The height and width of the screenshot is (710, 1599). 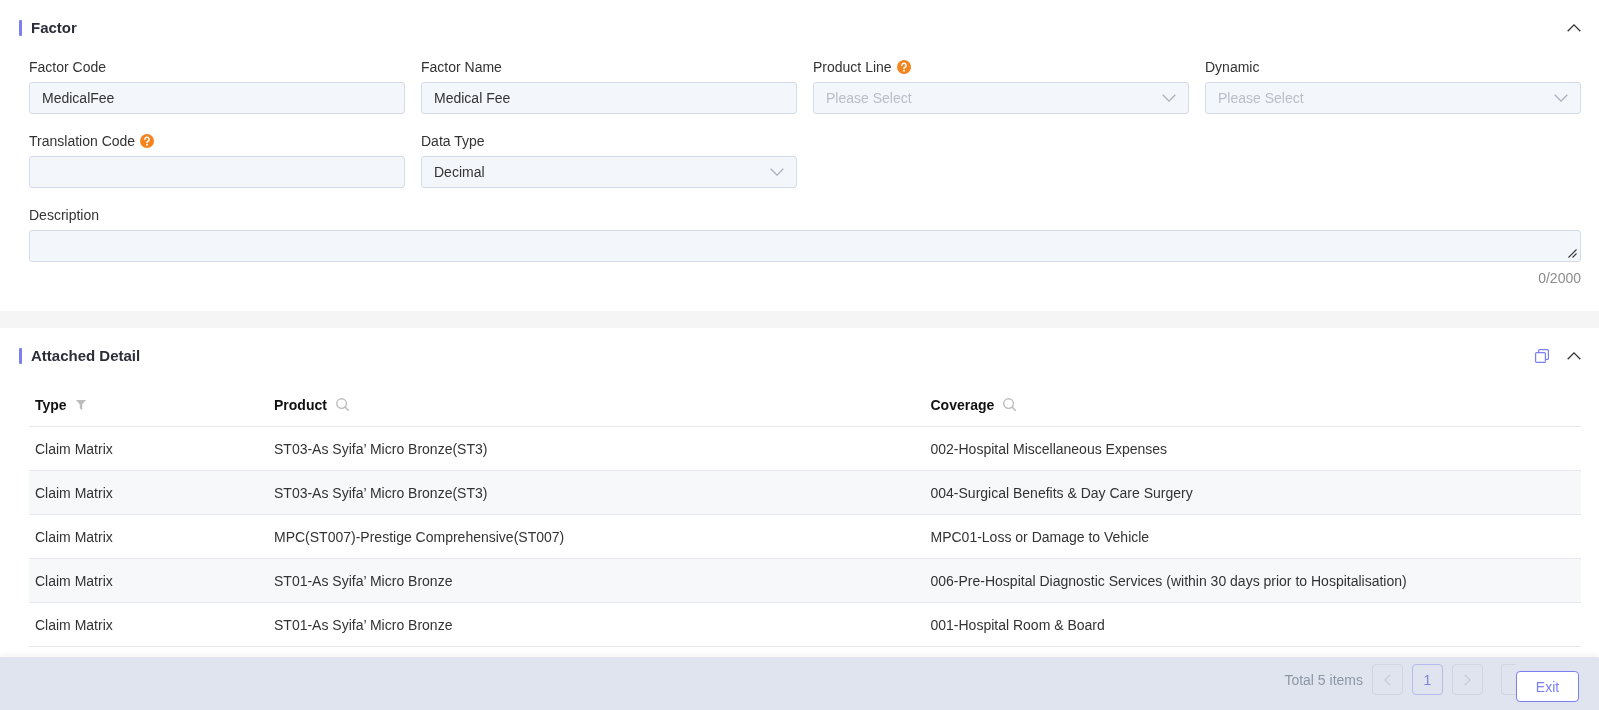 What do you see at coordinates (1252, 580) in the screenshot?
I see `table-cell: 006-Pre-Hospital Diagnostic Services (within 30 days prior to Hospitalisation)` at bounding box center [1252, 580].